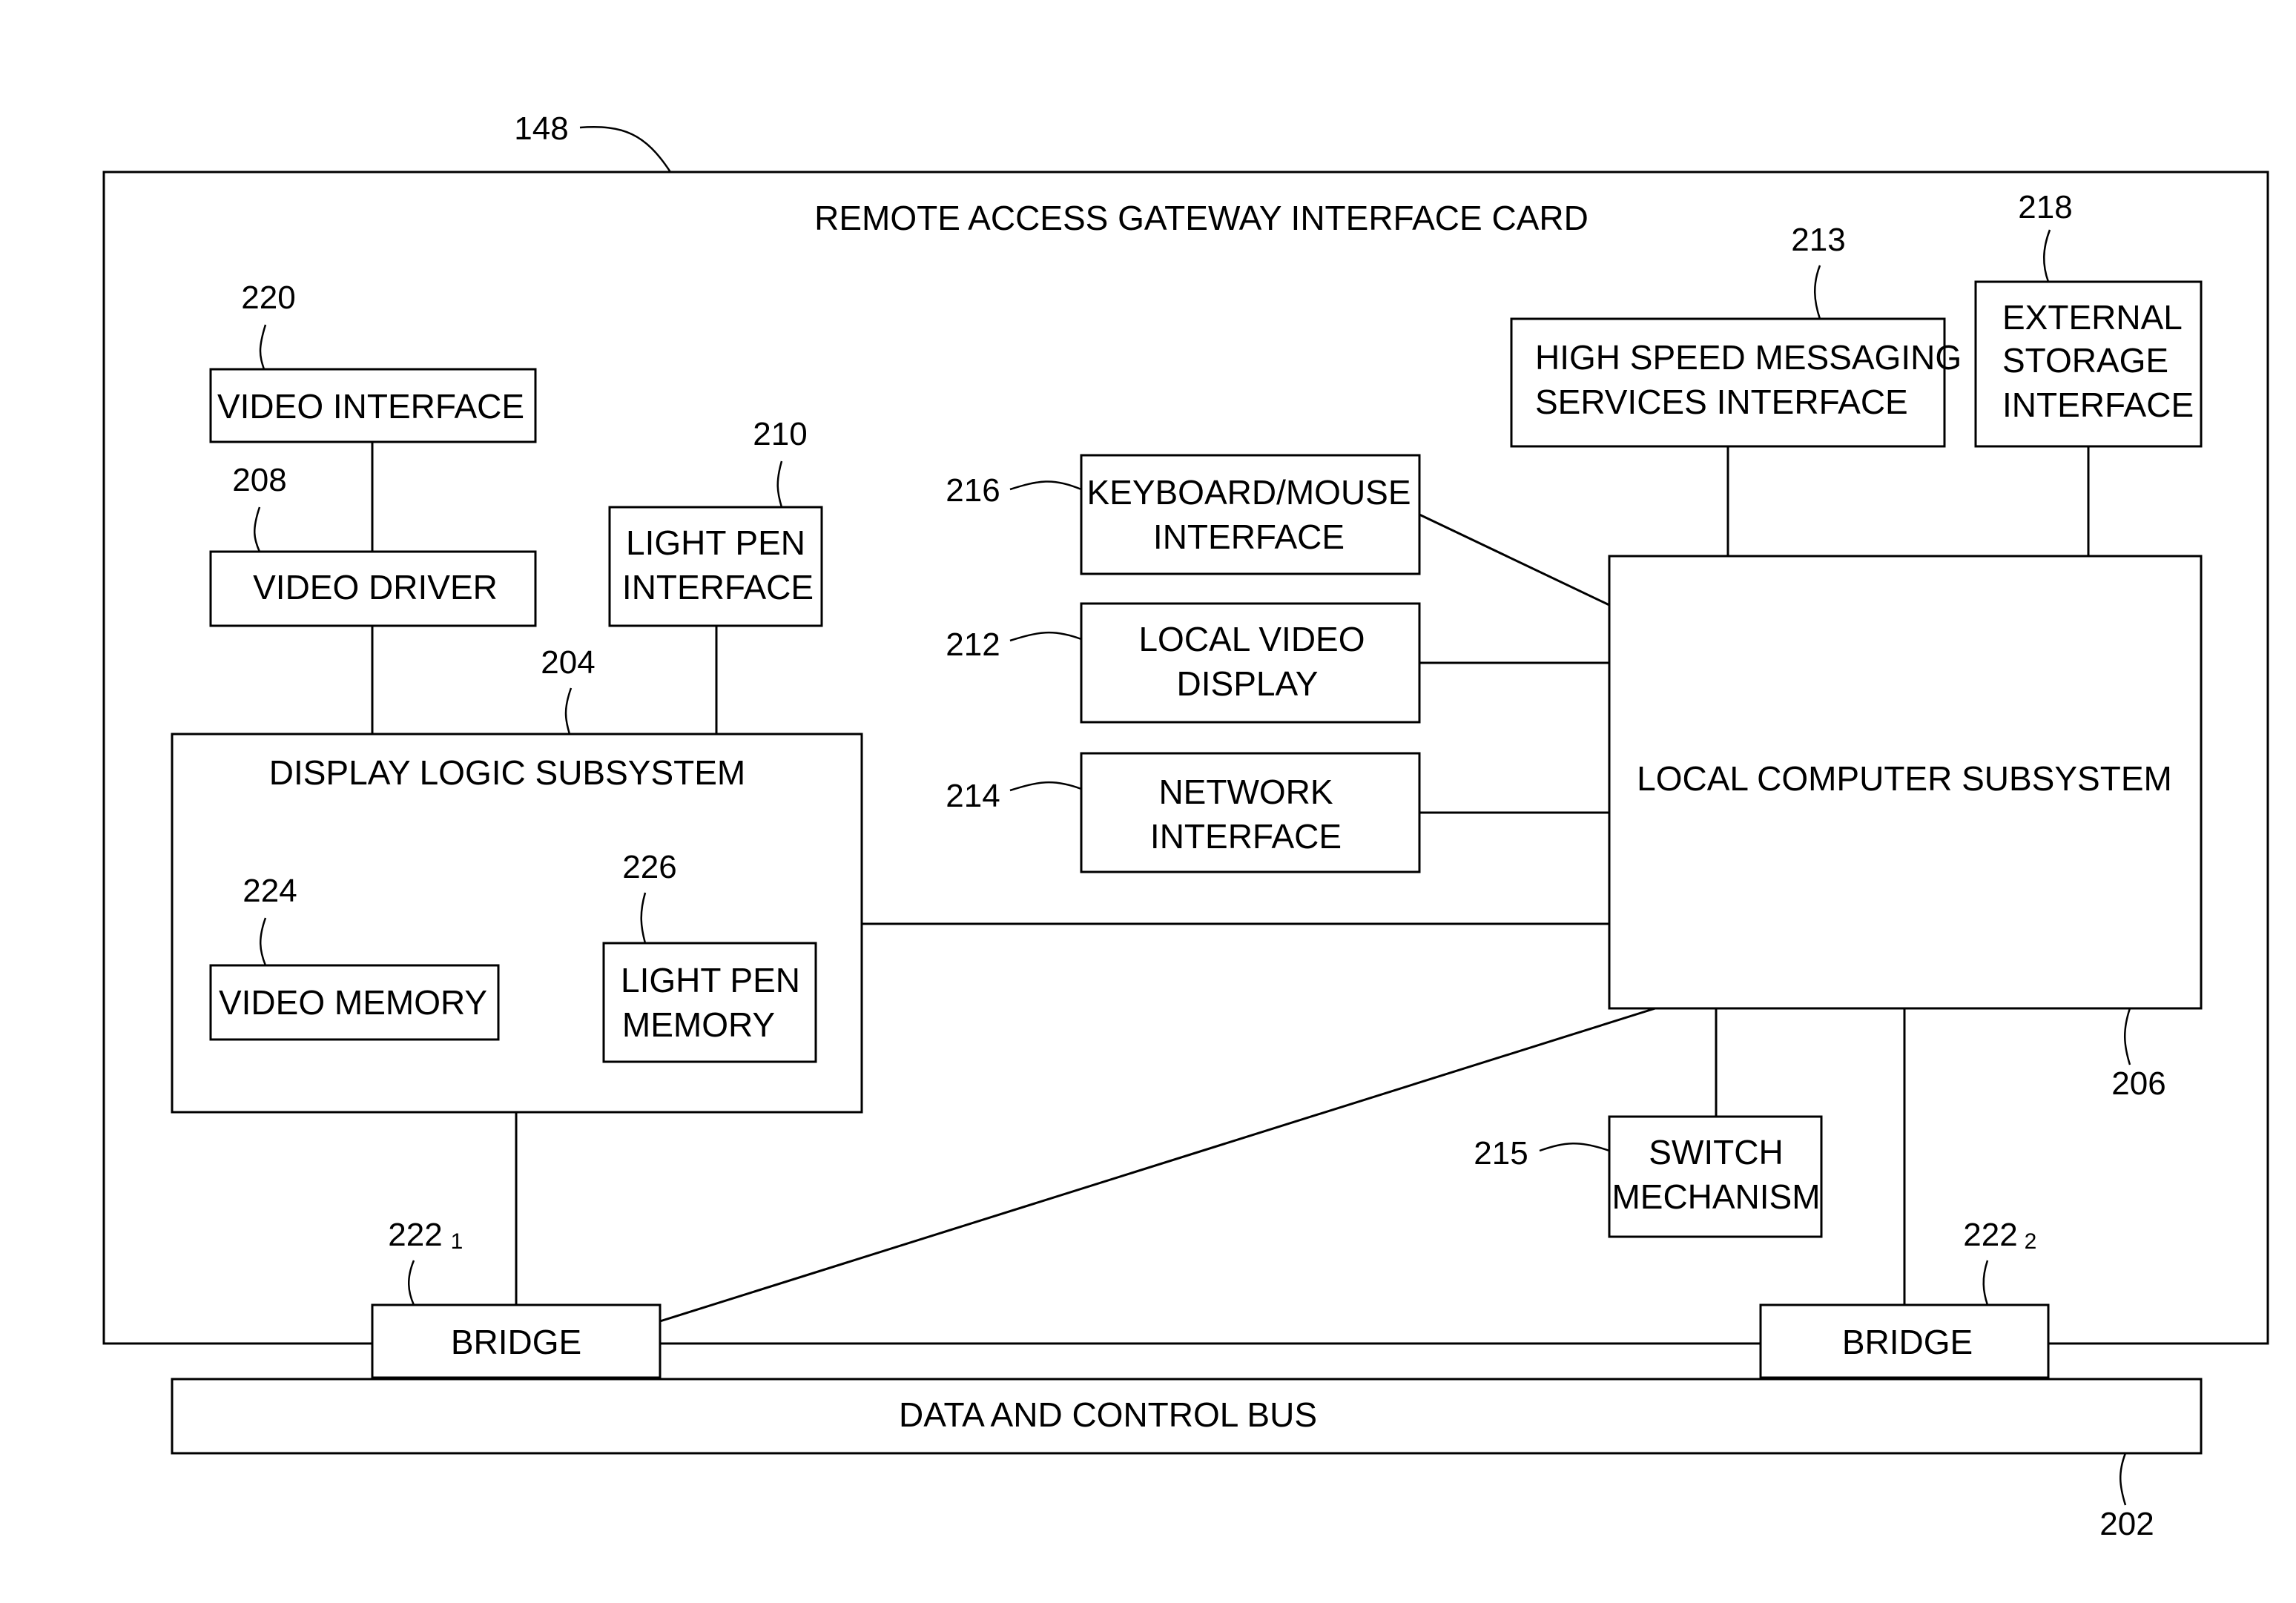  I want to click on light-pen-memory-label-line2: MEMORY, so click(699, 1024).